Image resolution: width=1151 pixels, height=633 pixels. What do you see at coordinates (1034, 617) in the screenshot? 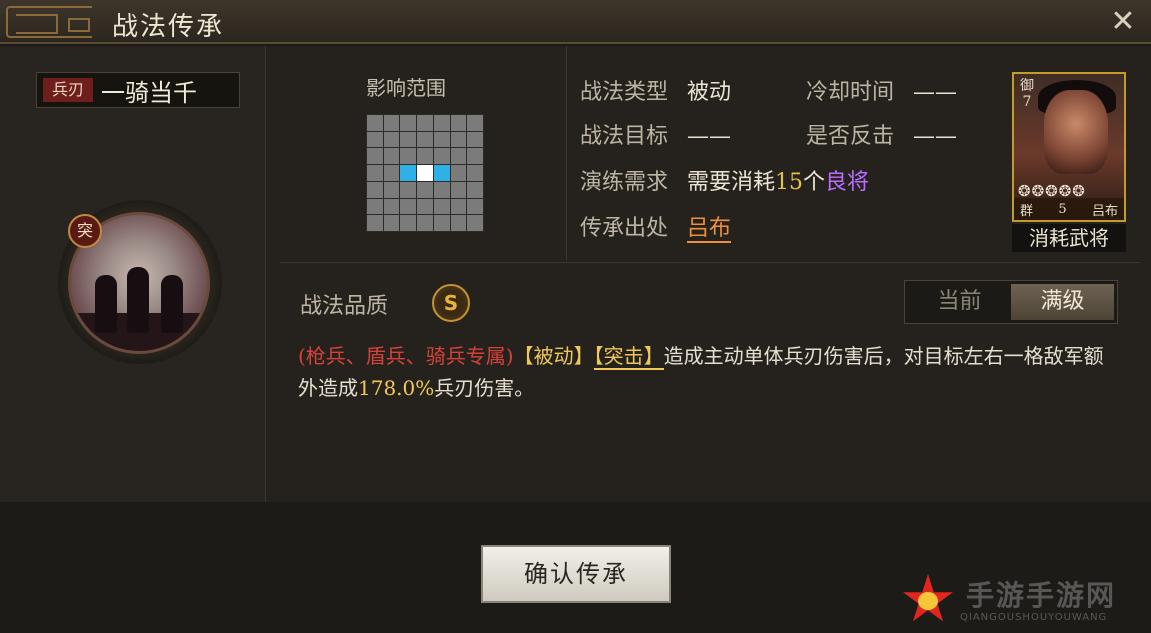
I see `watermark-subtext: QIANGOUSHOUYOUWANG` at bounding box center [1034, 617].